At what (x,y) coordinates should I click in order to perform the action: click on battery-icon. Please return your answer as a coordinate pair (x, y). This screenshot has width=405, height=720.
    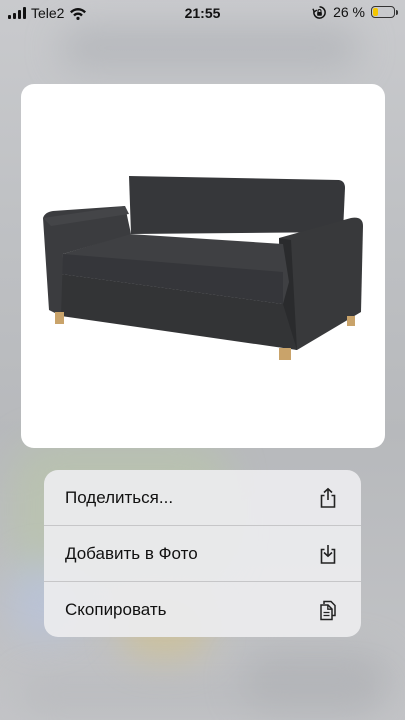
    Looking at the image, I should click on (384, 12).